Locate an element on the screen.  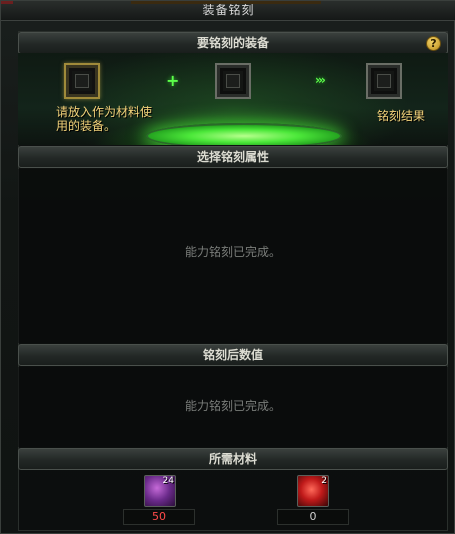
target-equipment-slot is located at coordinates (233, 81).